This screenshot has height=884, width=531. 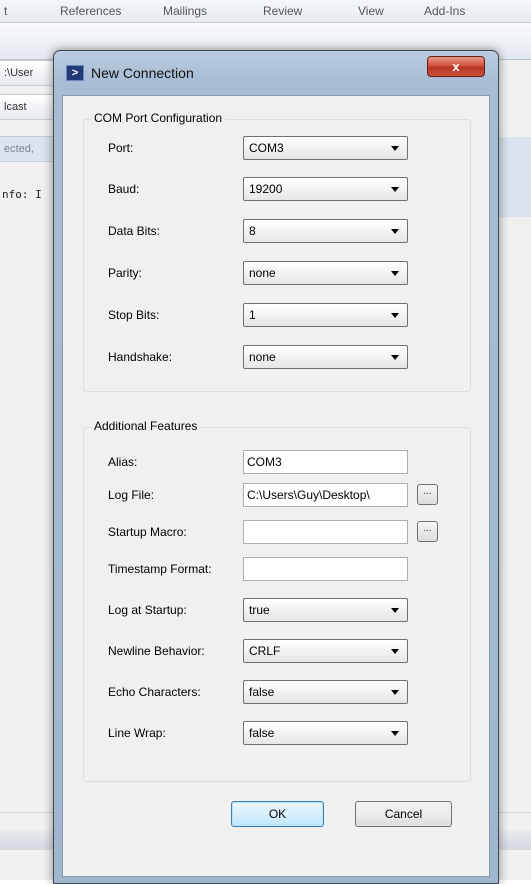 What do you see at coordinates (259, 610) in the screenshot?
I see `log-at-startup-value: true` at bounding box center [259, 610].